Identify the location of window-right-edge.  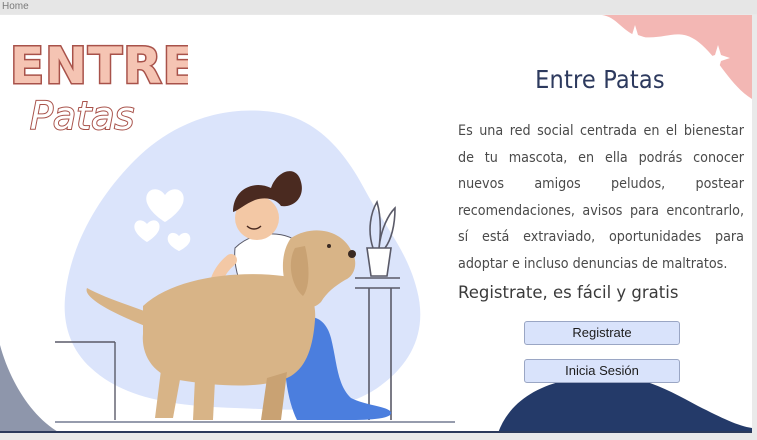
(754, 227).